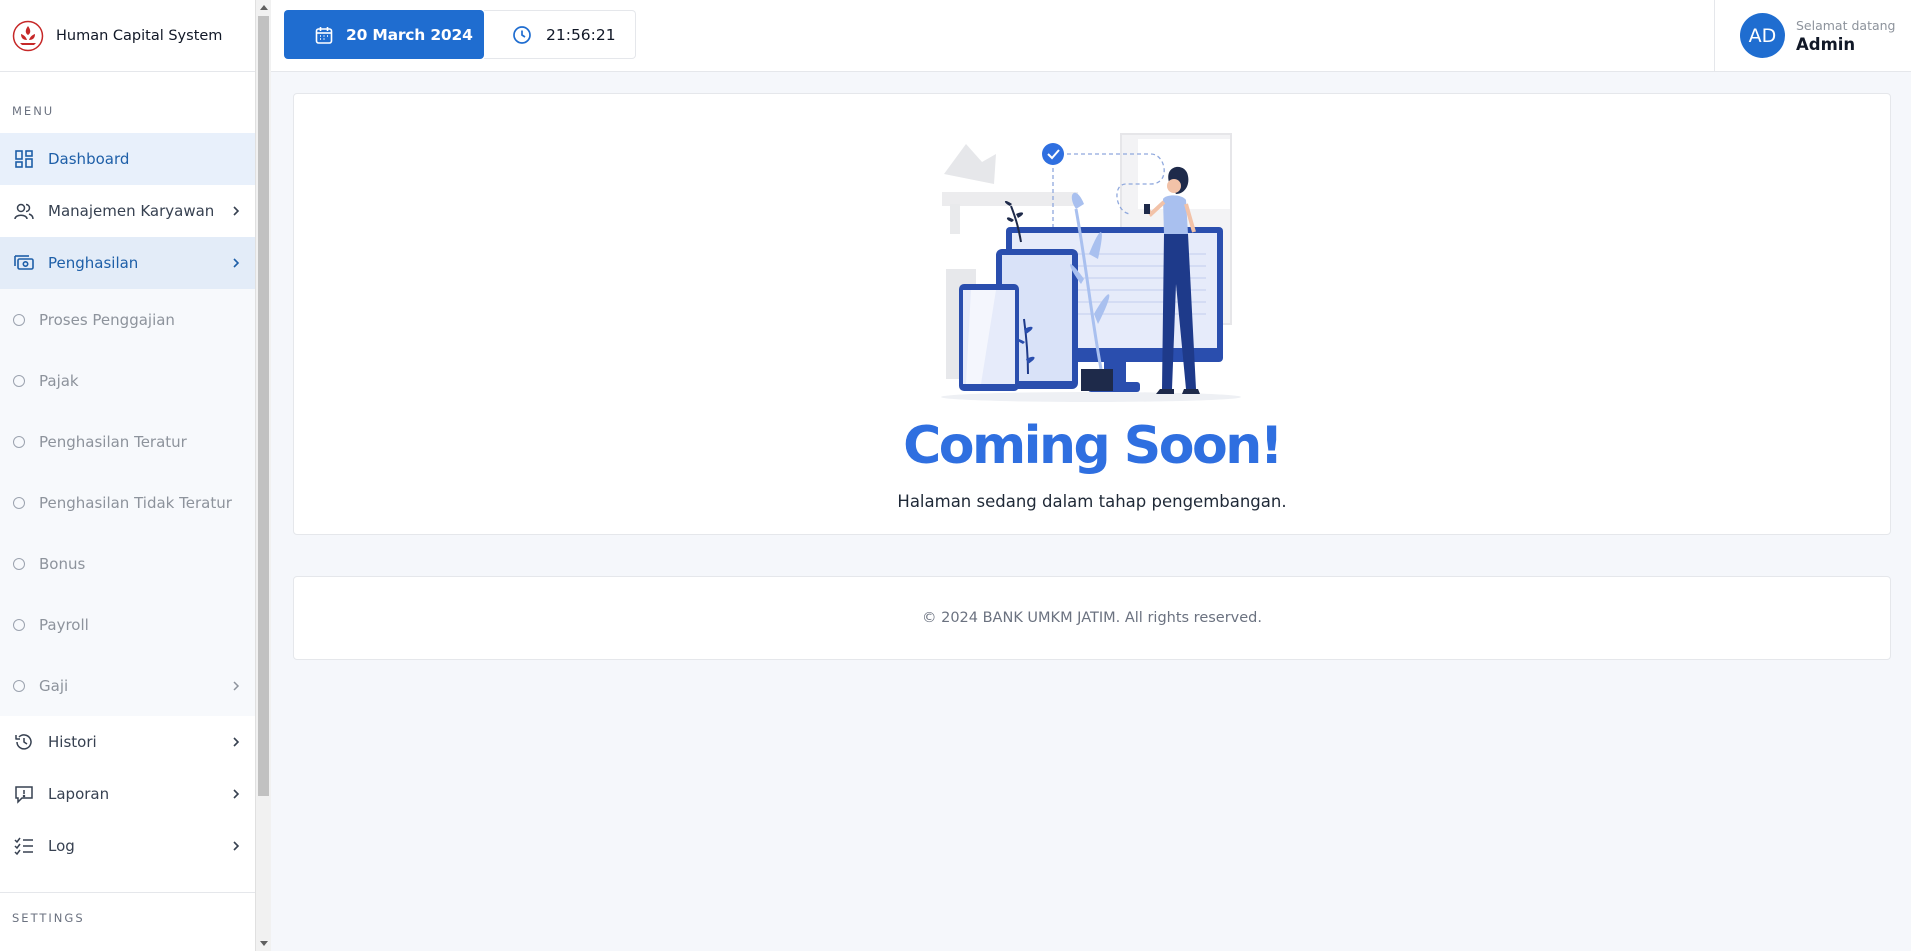  I want to click on submenu-item-gaji: Gaji, so click(127, 685).